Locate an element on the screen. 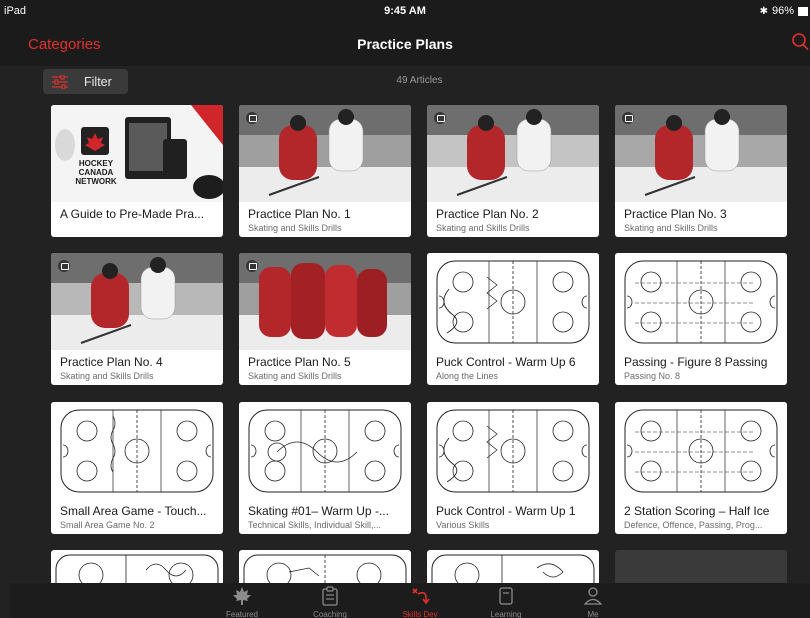 The image size is (810, 618). article-title: Practice Plan No. 2 is located at coordinates (487, 214).